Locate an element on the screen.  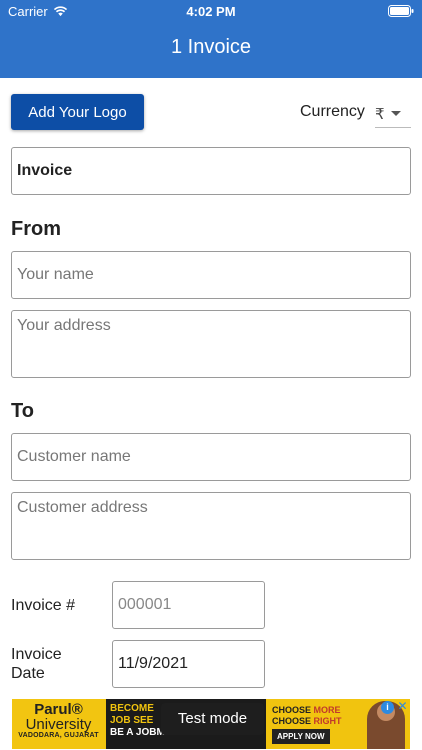
currency-select: ₹ is located at coordinates (393, 114).